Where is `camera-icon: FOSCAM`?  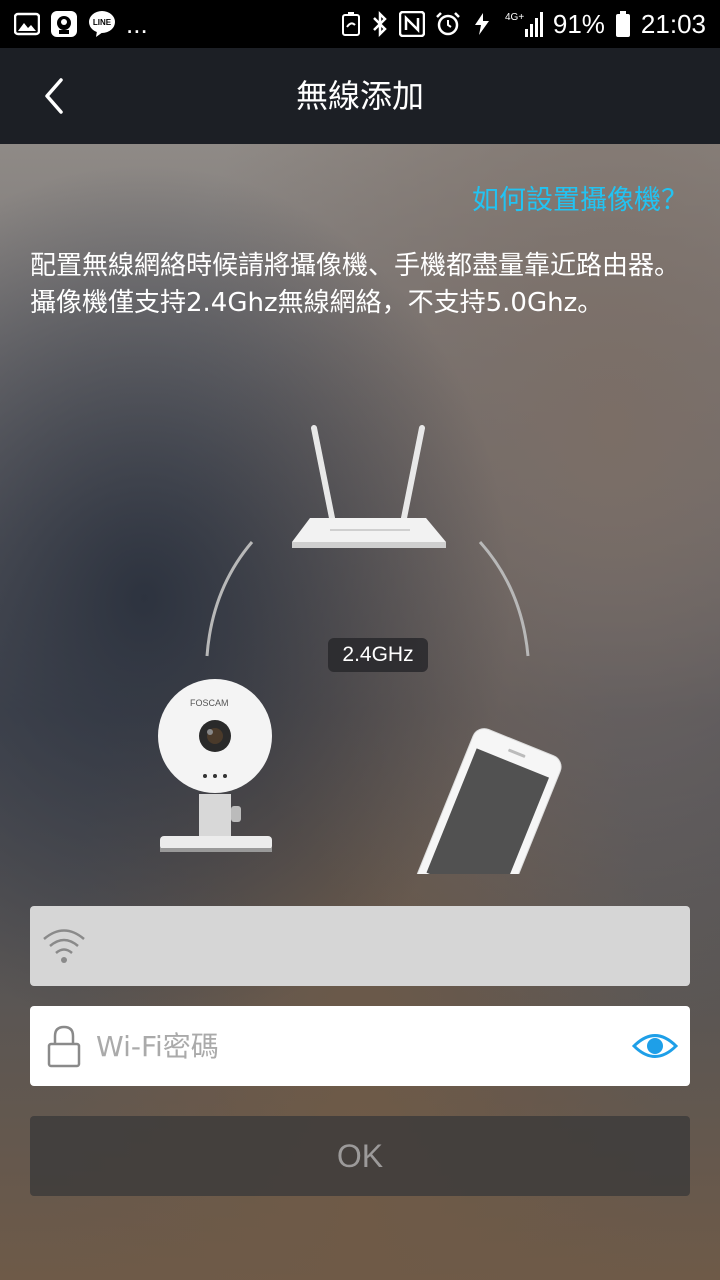 camera-icon: FOSCAM is located at coordinates (215, 765).